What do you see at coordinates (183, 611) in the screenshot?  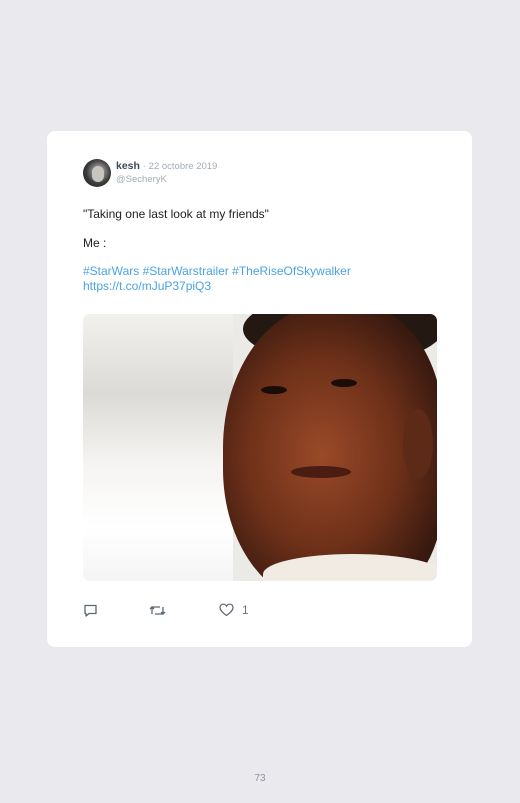 I see `tweet-actions: 1` at bounding box center [183, 611].